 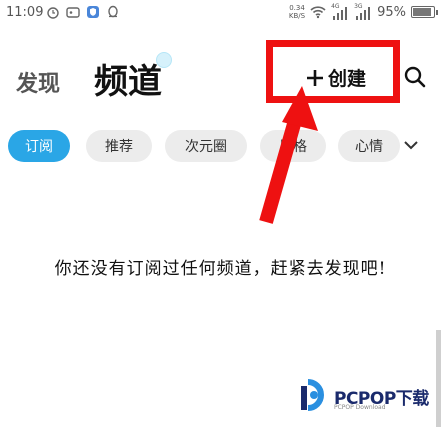 I want to click on network-speed: 0.34 KB/S, so click(x=297, y=12).